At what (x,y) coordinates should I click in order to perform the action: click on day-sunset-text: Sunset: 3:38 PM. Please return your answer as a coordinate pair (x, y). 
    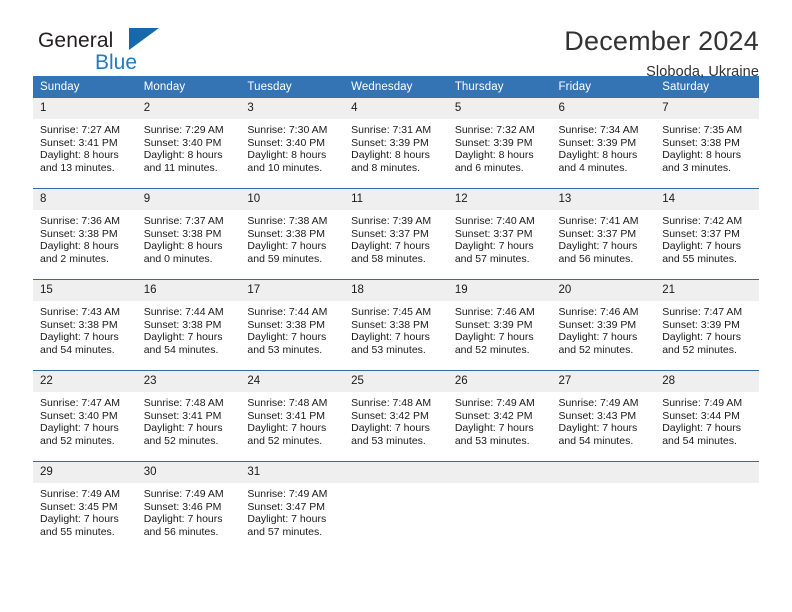
    Looking at the image, I should click on (182, 233).